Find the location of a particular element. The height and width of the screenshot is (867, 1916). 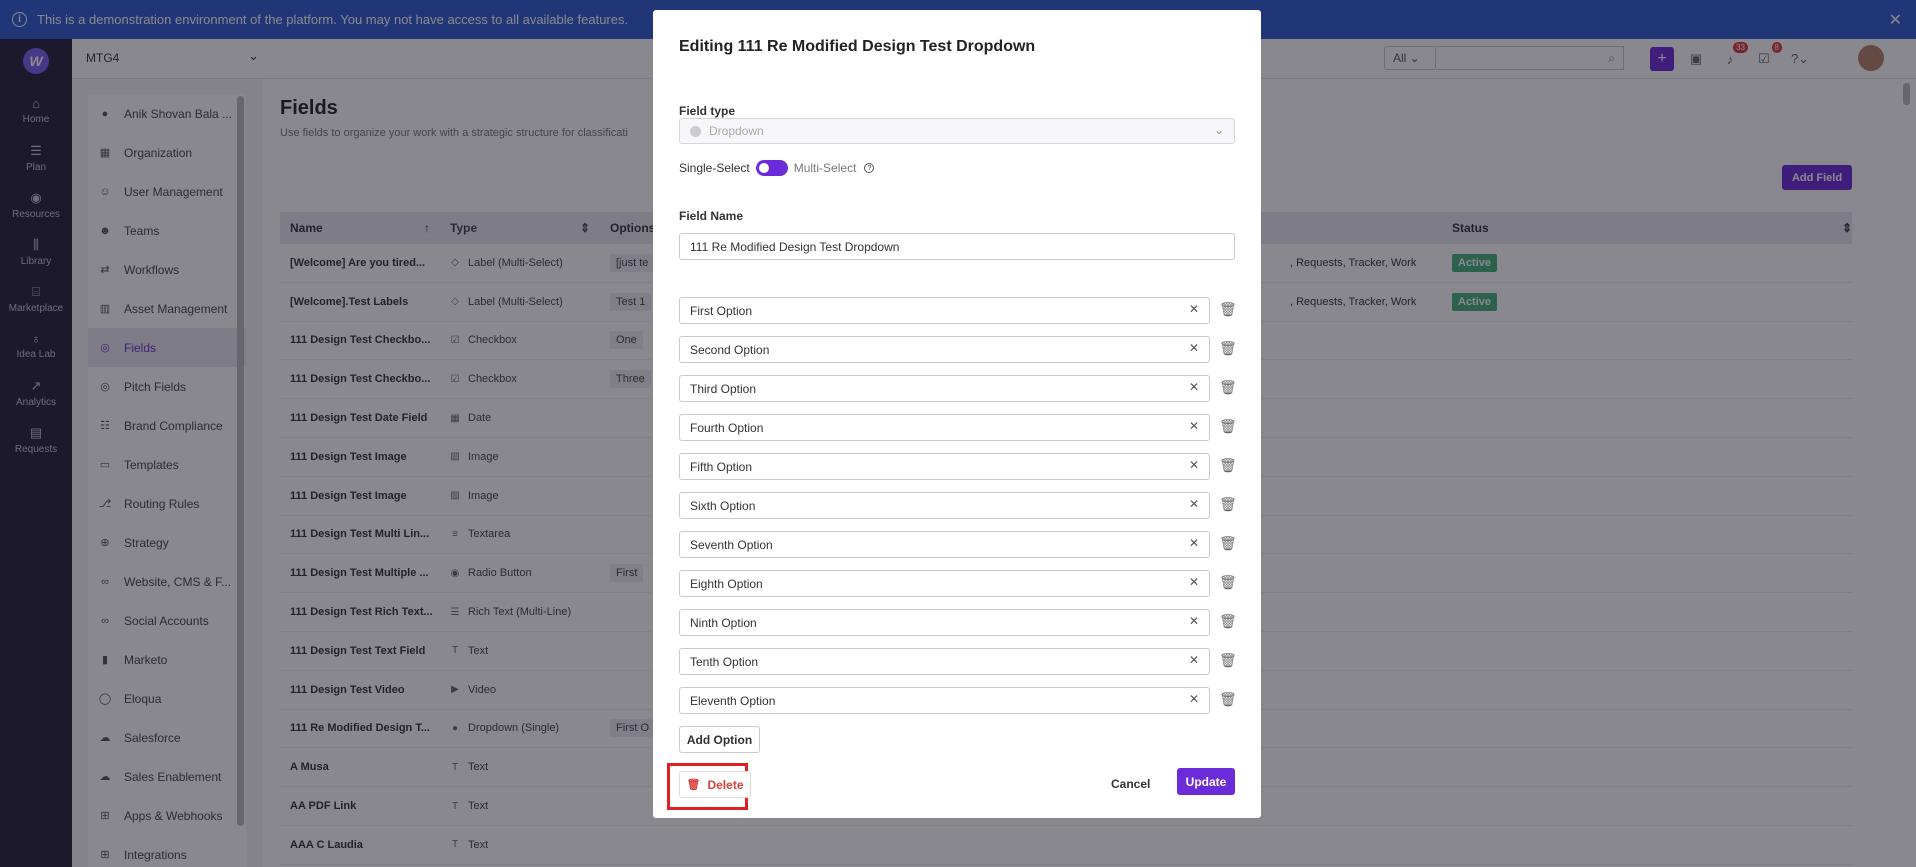

selection-mode-toggle-row: Single-Select Multi-Select ? is located at coordinates (777, 168).